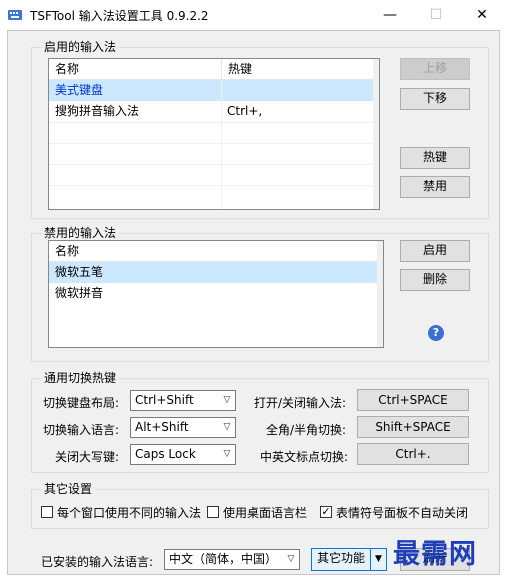 The image size is (505, 580). I want to click on emoji-panel-checkbox: ✓, so click(326, 512).